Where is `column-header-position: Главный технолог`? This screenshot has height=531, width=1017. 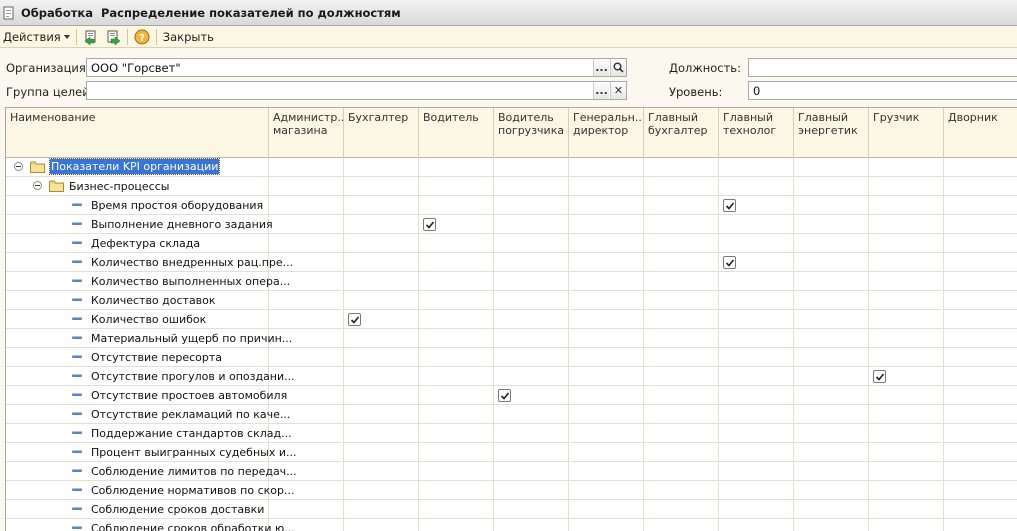 column-header-position: Главный технолог is located at coordinates (756, 133).